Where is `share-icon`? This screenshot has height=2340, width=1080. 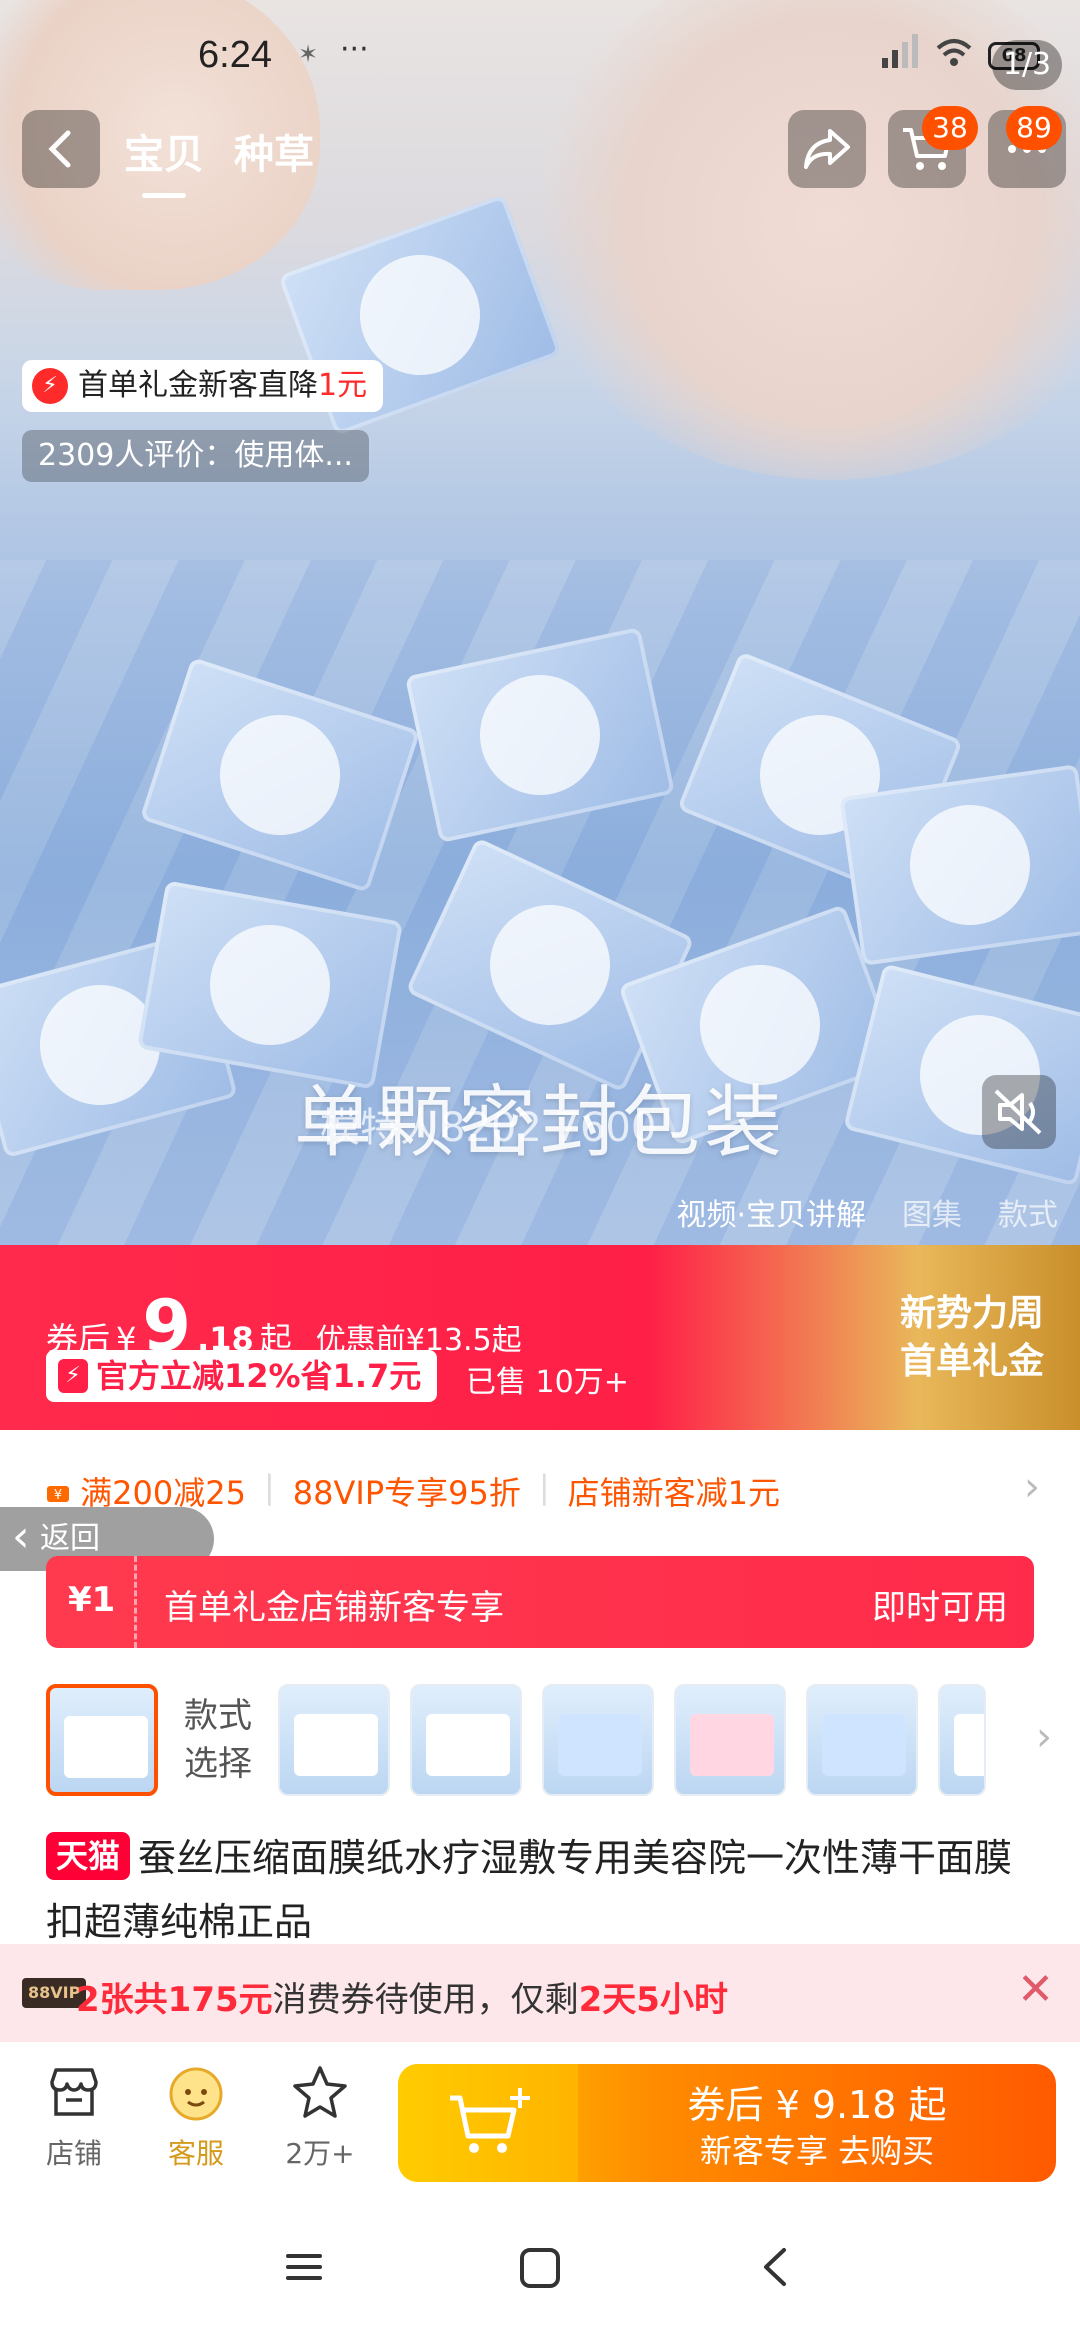
share-icon is located at coordinates (827, 149).